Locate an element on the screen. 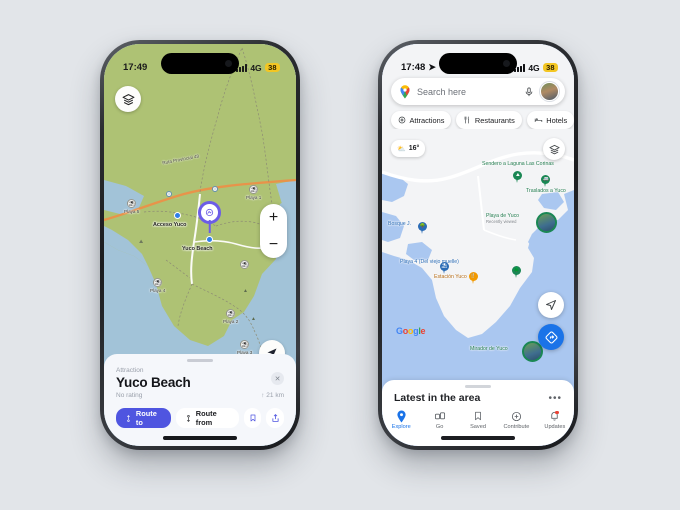  info-icon: i is located at coordinates (169, 194).